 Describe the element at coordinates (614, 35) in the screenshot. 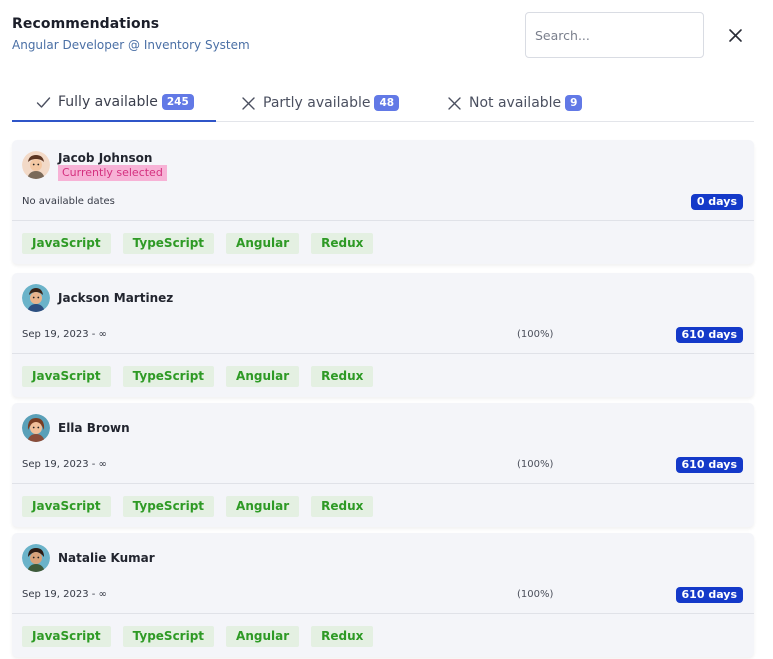

I see `search-input` at that location.